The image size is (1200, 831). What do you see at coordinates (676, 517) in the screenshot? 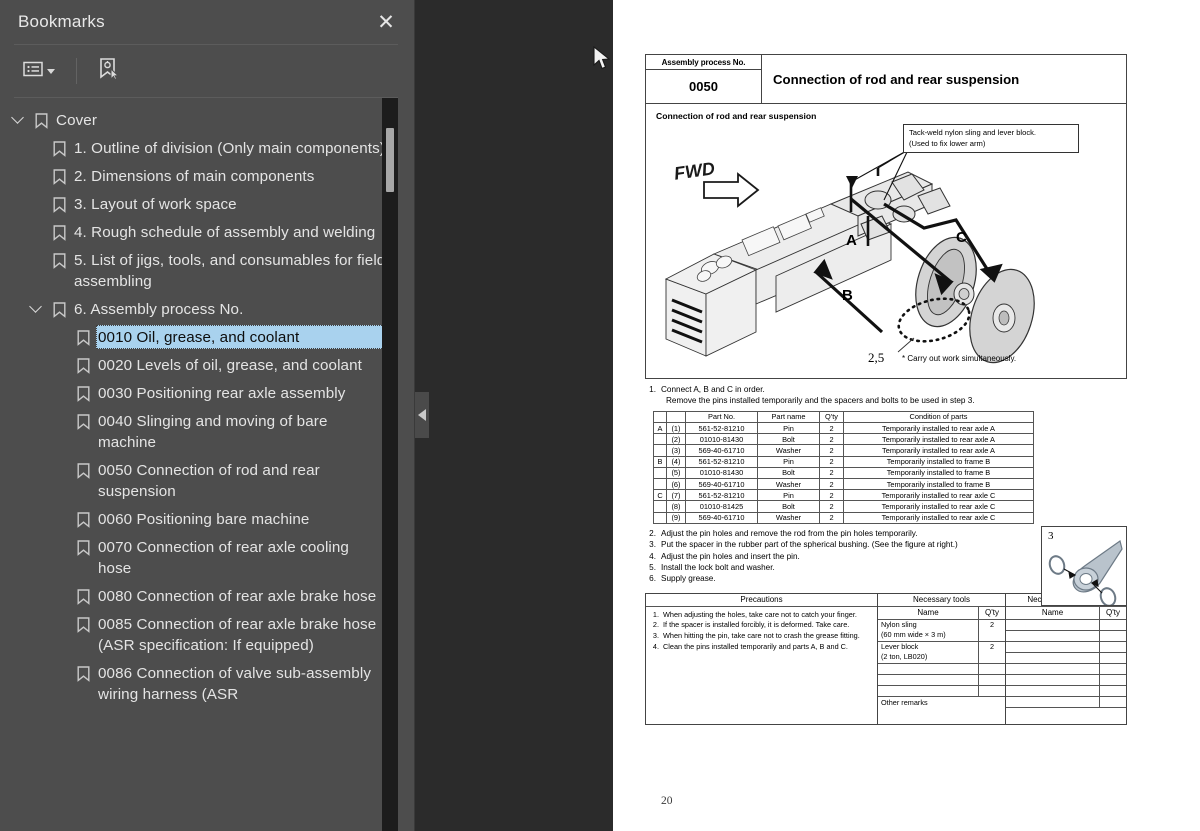
I see `parts-cell-idx: (9)` at bounding box center [676, 517].